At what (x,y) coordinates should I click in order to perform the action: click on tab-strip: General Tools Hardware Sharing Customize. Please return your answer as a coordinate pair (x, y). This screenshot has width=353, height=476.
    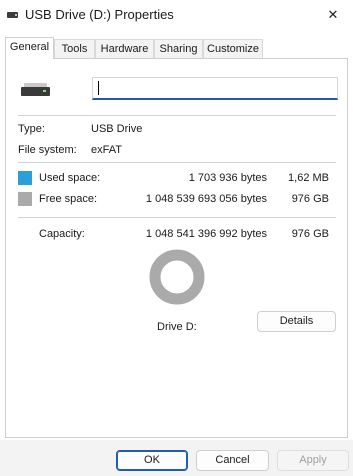
    Looking at the image, I should click on (176, 48).